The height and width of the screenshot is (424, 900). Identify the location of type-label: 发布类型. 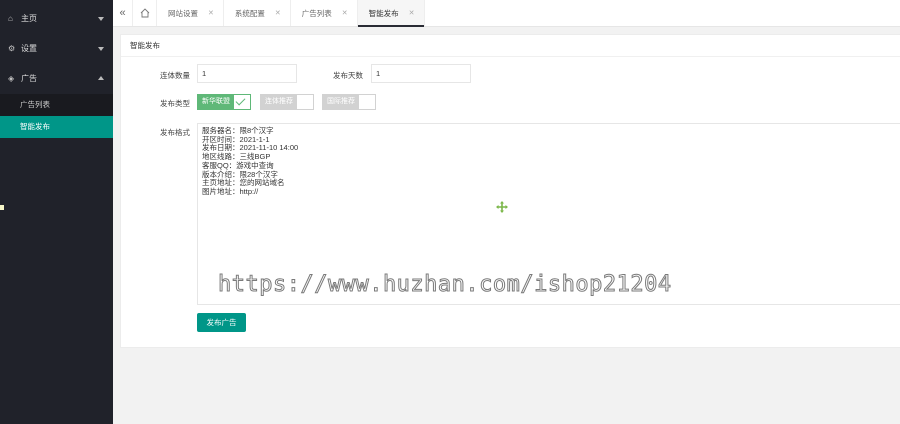
(175, 103).